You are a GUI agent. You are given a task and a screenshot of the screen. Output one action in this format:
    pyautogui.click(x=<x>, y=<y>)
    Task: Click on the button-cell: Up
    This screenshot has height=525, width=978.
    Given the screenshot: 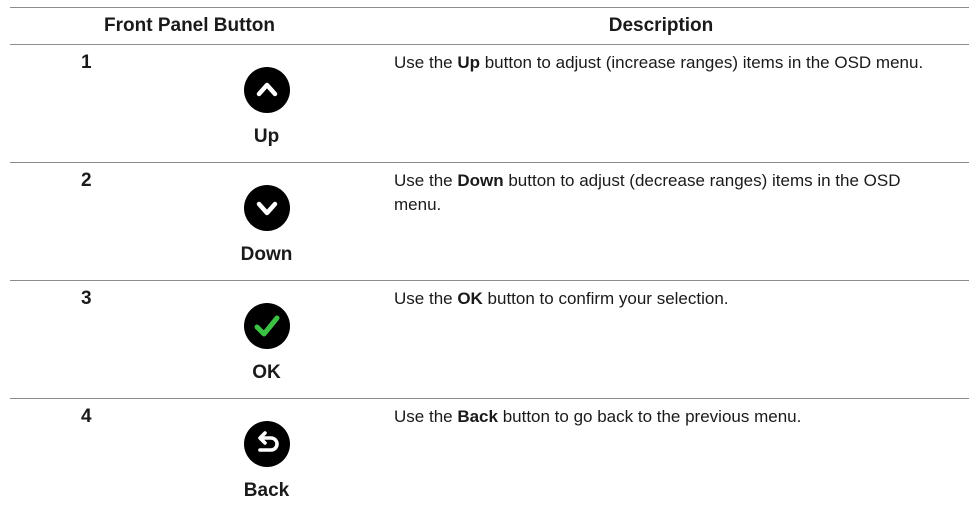 What is the action you would take?
    pyautogui.click(x=267, y=103)
    